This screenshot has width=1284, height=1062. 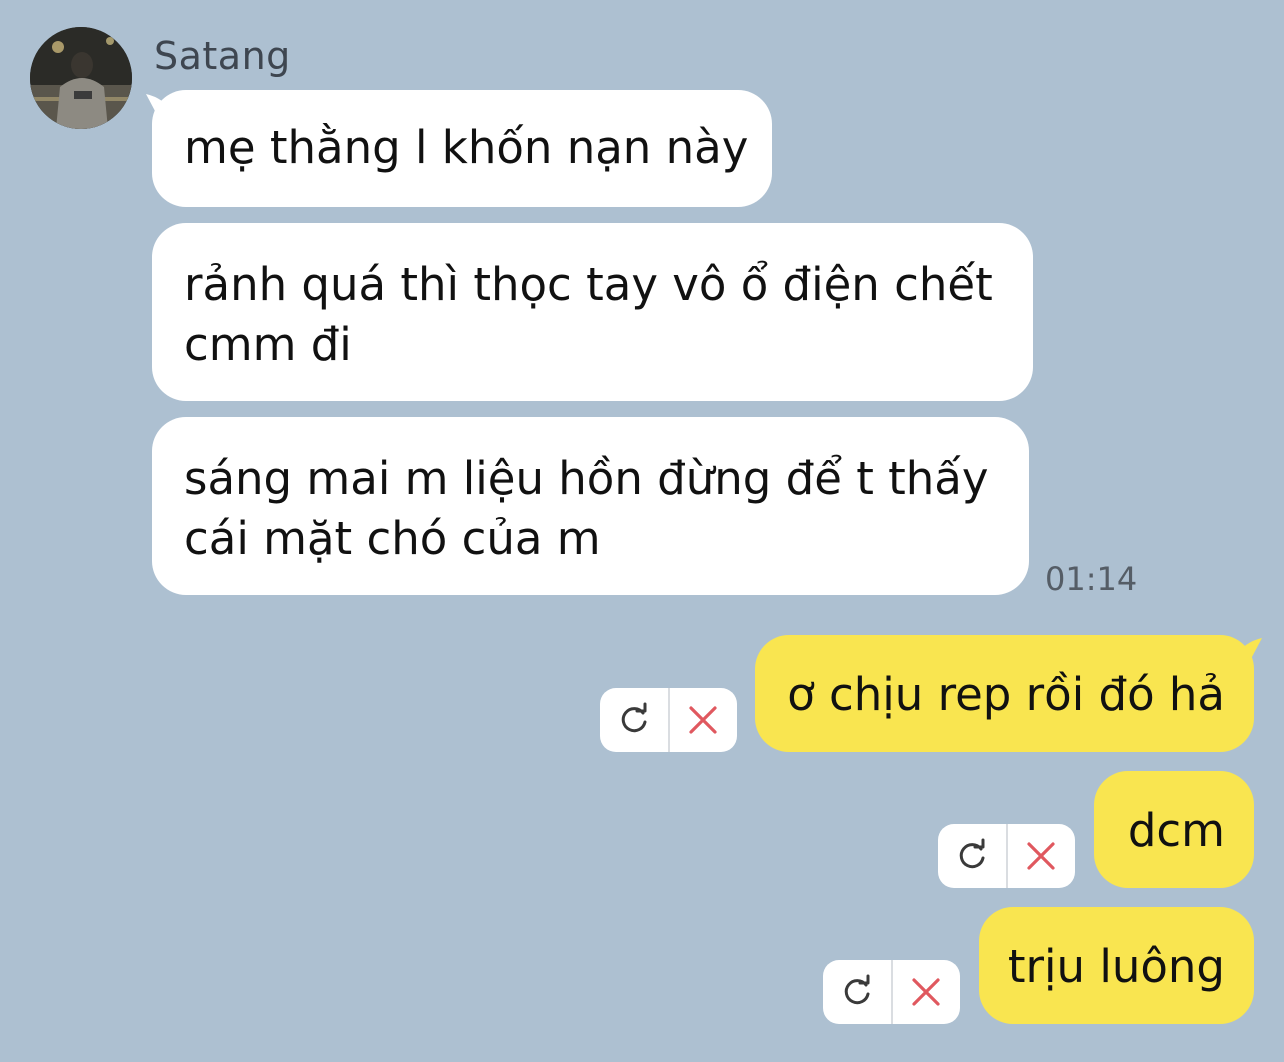 I want to click on sender-name: Satang, so click(x=222, y=56).